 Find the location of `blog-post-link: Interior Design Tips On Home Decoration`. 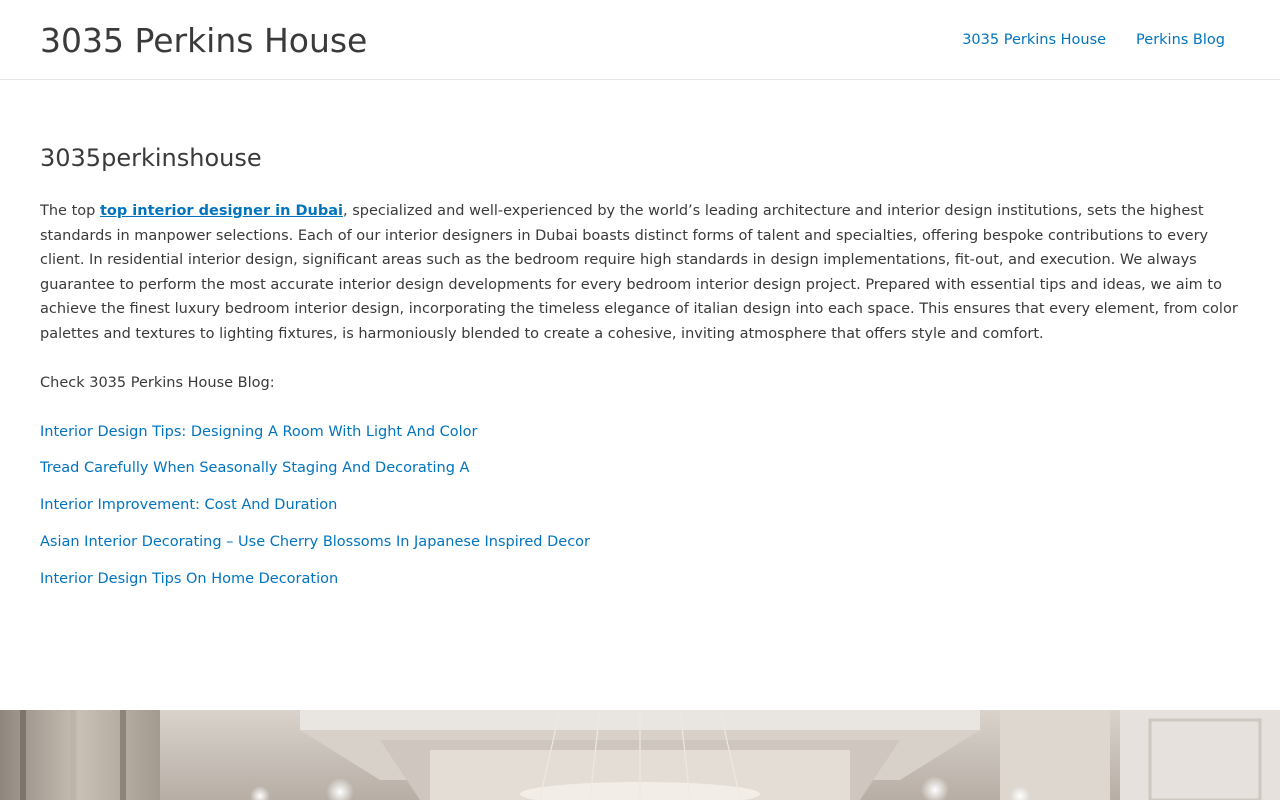

blog-post-link: Interior Design Tips On Home Decoration is located at coordinates (189, 579).